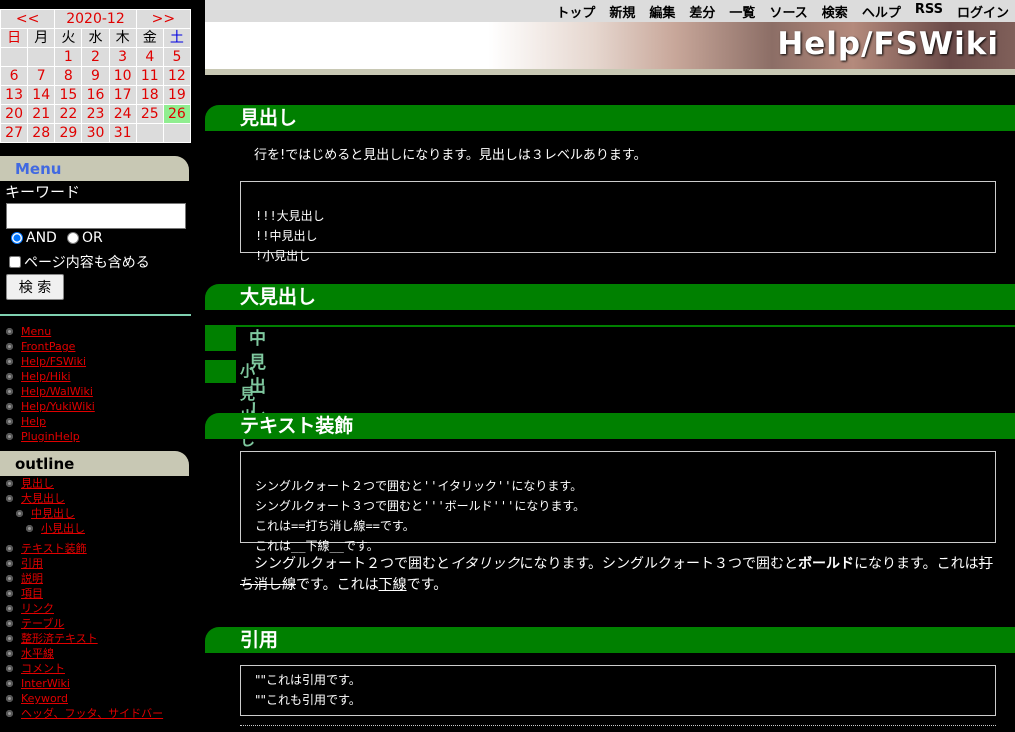 The width and height of the screenshot is (1015, 732). I want to click on calendar-day: 11, so click(149, 76).